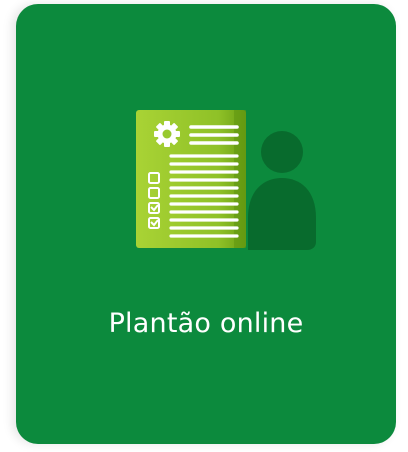  What do you see at coordinates (282, 190) in the screenshot?
I see `person-icon` at bounding box center [282, 190].